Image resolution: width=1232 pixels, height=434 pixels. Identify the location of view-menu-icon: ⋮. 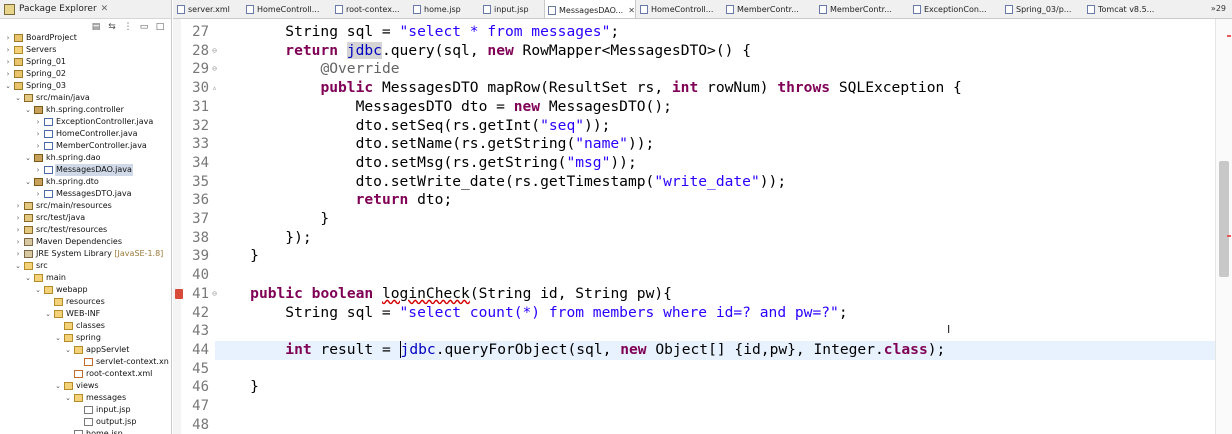
(128, 27).